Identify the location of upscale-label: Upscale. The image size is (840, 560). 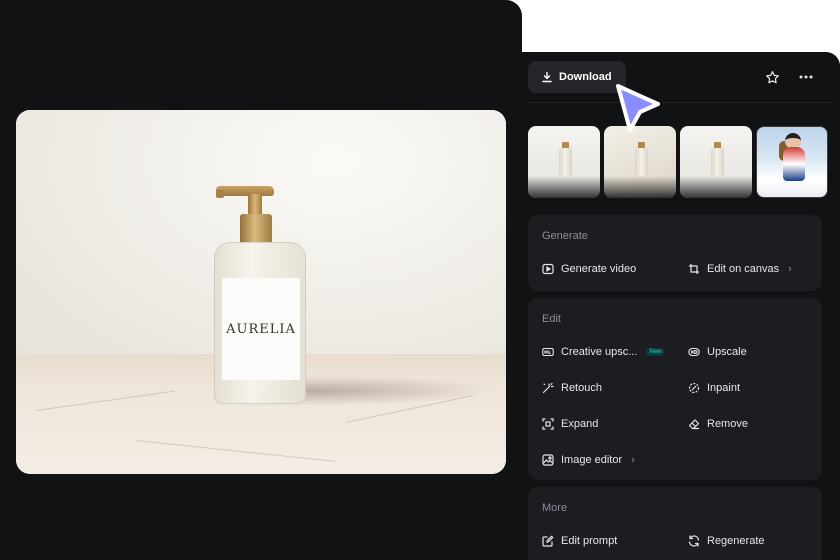
(727, 352).